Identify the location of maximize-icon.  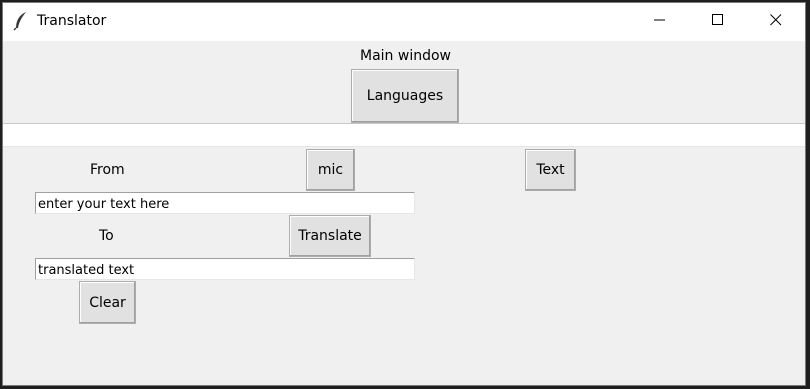
(718, 22).